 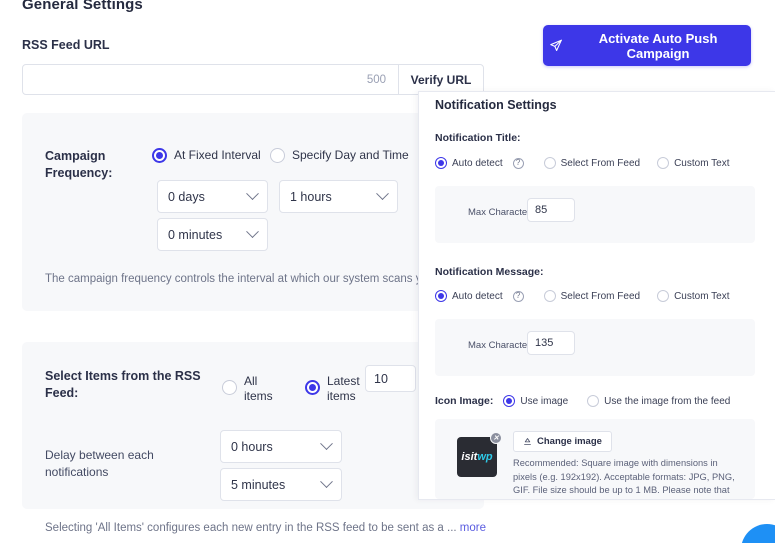 What do you see at coordinates (667, 401) in the screenshot?
I see `icon-image-option-label: Use the image from the feed` at bounding box center [667, 401].